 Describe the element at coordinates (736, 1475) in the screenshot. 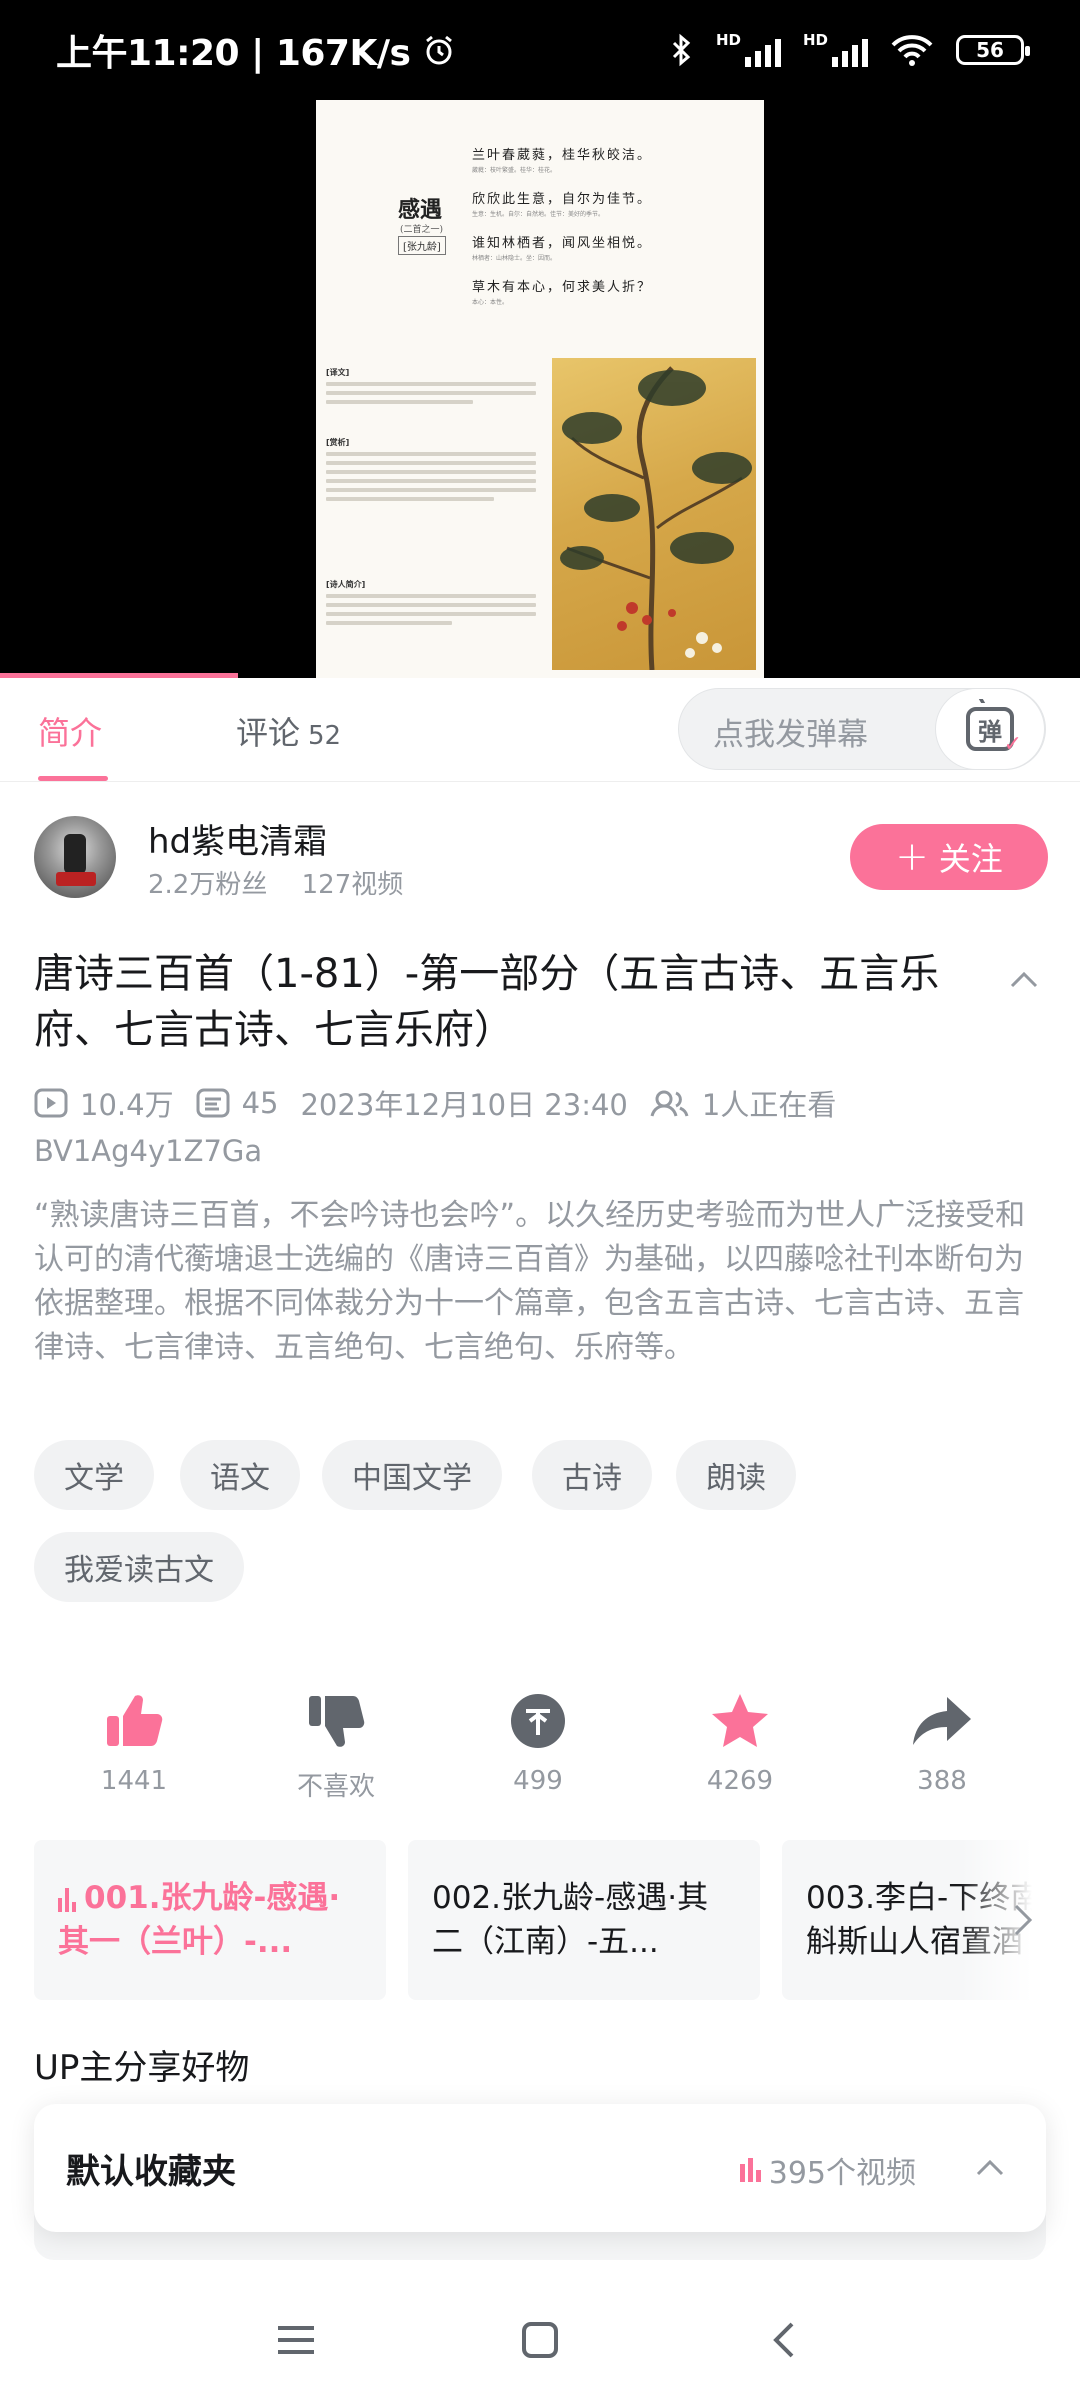

I see `tag-pill: 朗读` at that location.